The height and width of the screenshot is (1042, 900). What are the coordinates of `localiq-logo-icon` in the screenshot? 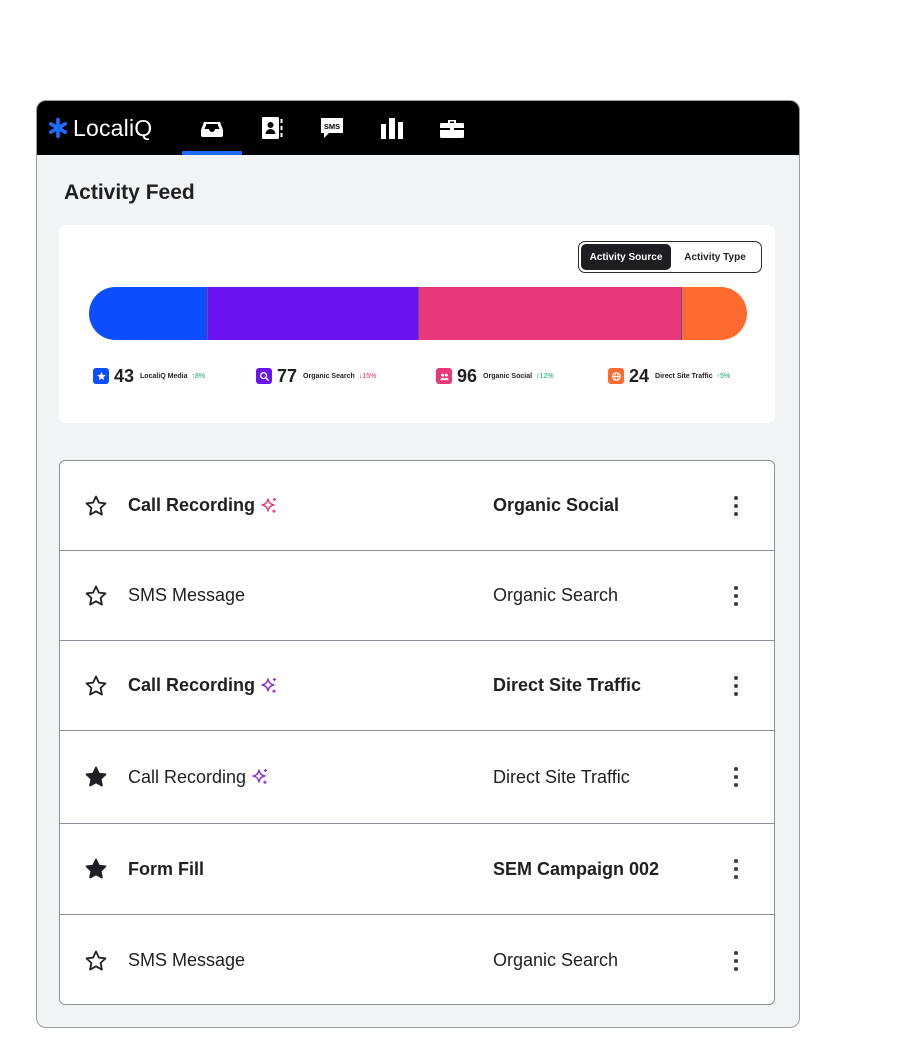 It's located at (58, 128).